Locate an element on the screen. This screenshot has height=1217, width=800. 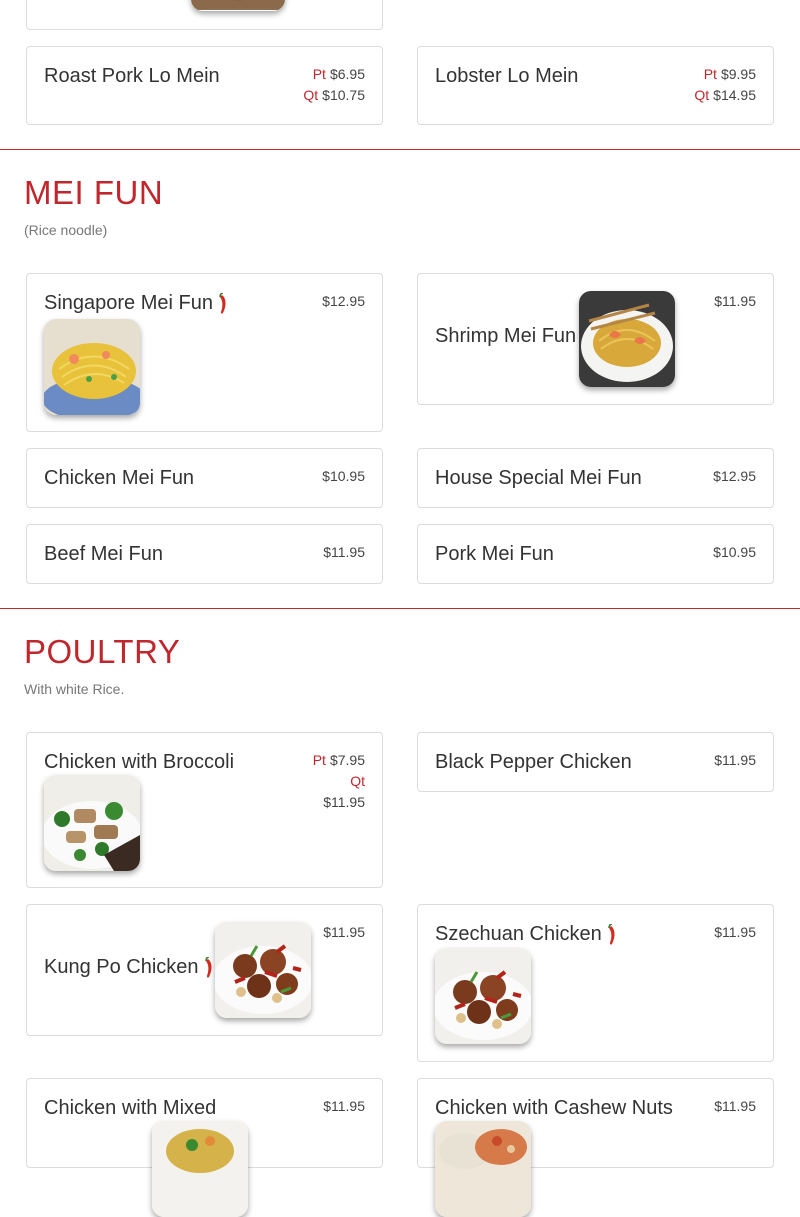
menu-item-card: Pork Mei Fun $10.95 is located at coordinates (595, 554).